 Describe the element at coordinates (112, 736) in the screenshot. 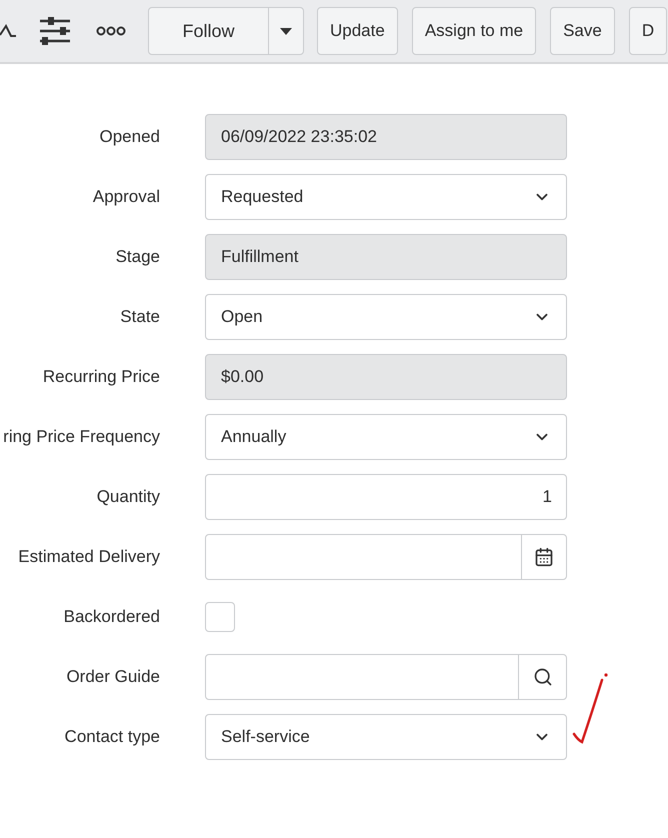

I see `field-label: Contact type` at that location.